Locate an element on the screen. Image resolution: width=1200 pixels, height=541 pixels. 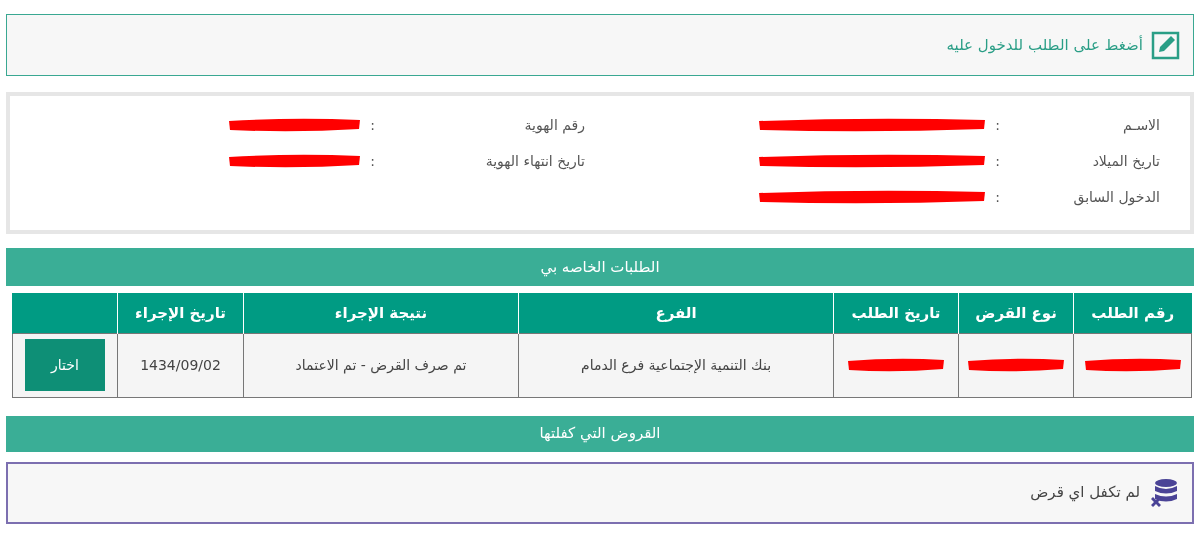
field-label: رقم الهوية is located at coordinates (554, 125).